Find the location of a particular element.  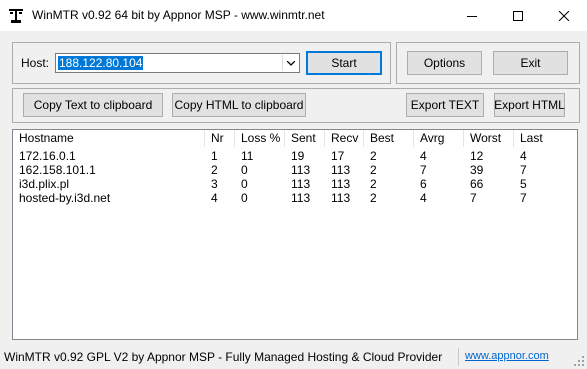

cell-worst: 12 is located at coordinates (477, 156).